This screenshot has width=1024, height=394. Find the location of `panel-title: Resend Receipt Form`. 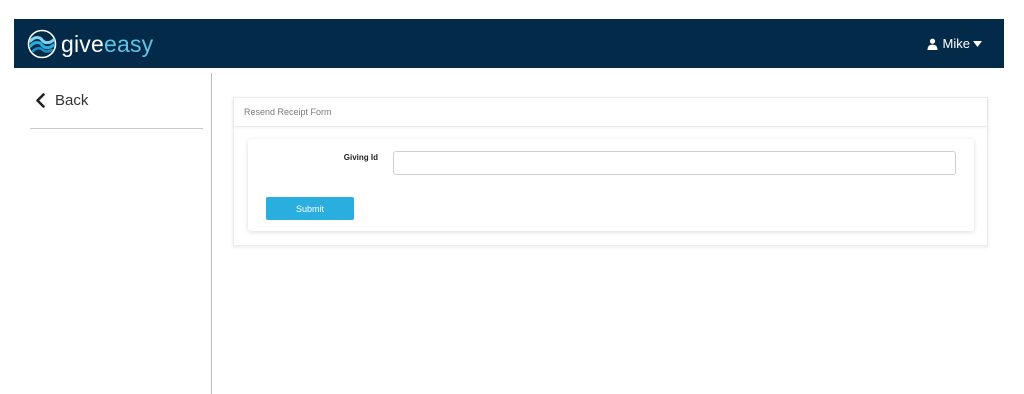

panel-title: Resend Receipt Form is located at coordinates (610, 112).